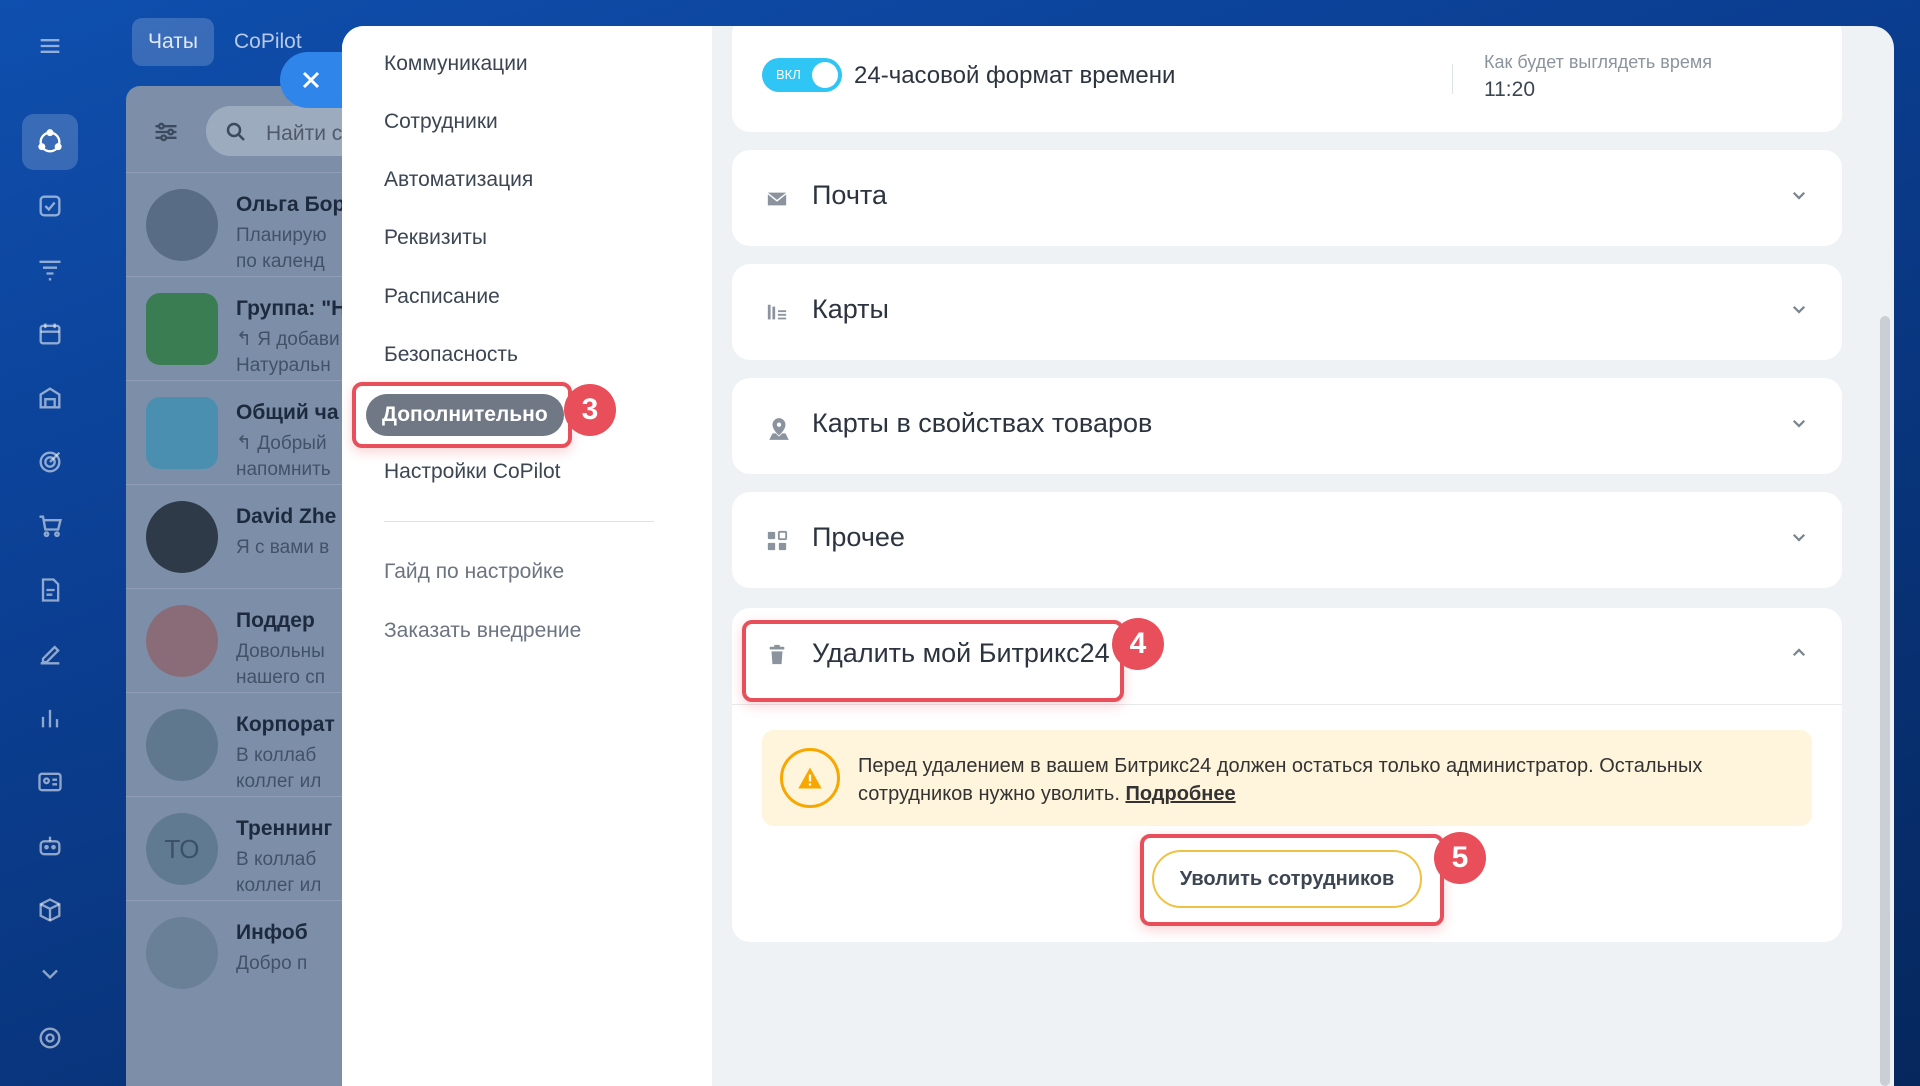 This screenshot has height=1086, width=1920. Describe the element at coordinates (50, 718) in the screenshot. I see `analytics-icon` at that location.